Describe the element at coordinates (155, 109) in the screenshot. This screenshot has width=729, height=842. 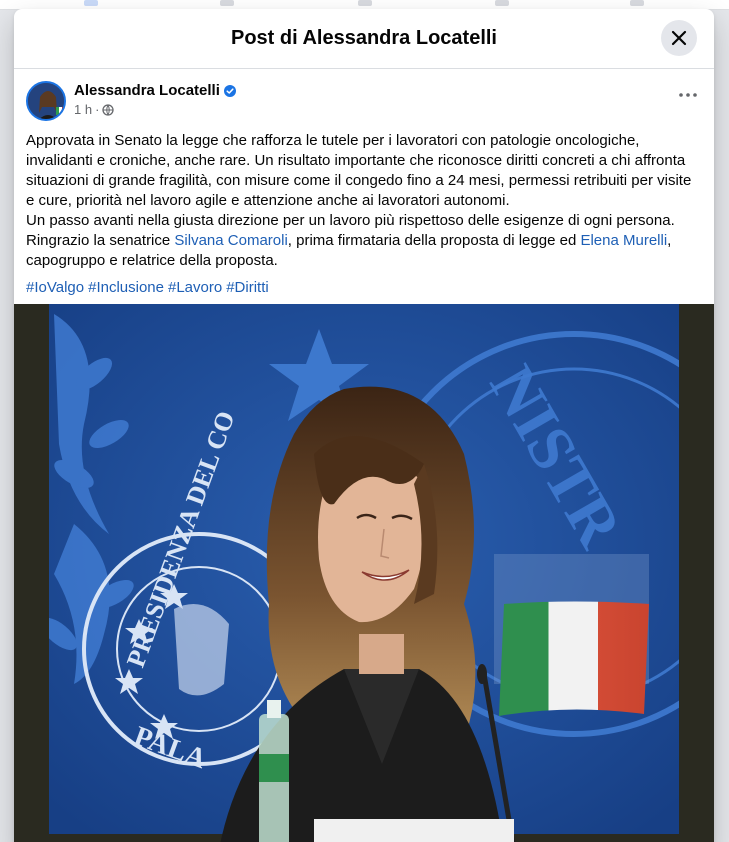
I see `post-meta: 1 h ·` at that location.